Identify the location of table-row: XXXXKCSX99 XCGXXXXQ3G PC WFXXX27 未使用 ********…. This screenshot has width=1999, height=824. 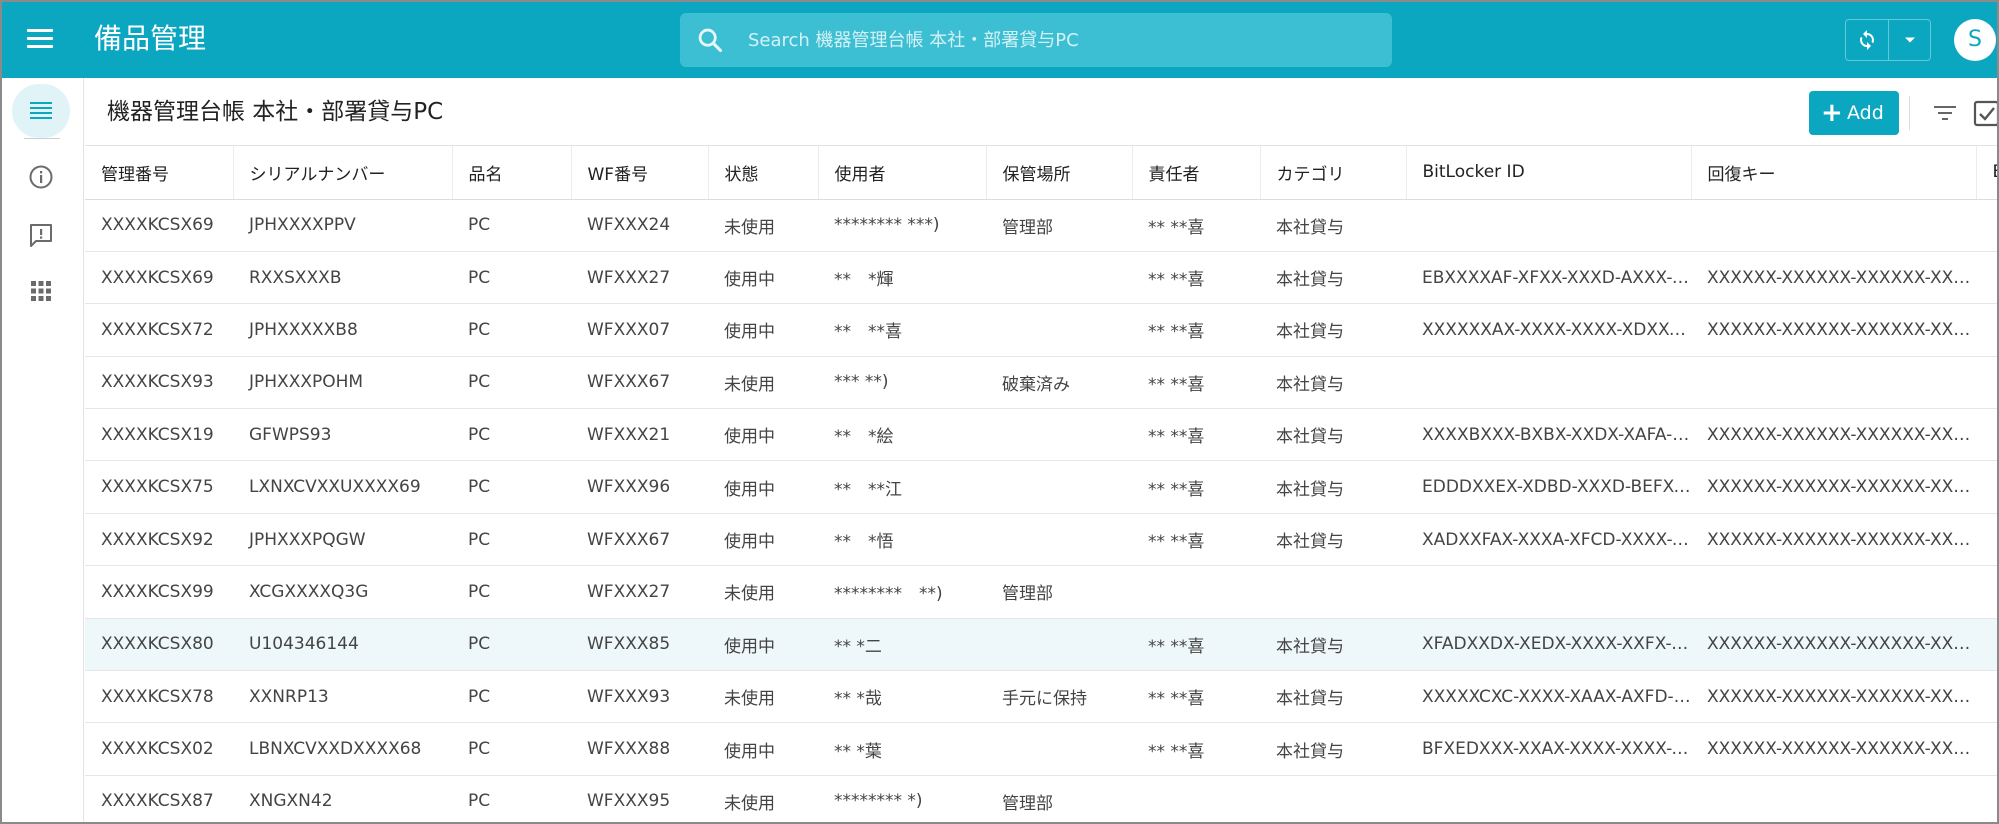
(1041, 592).